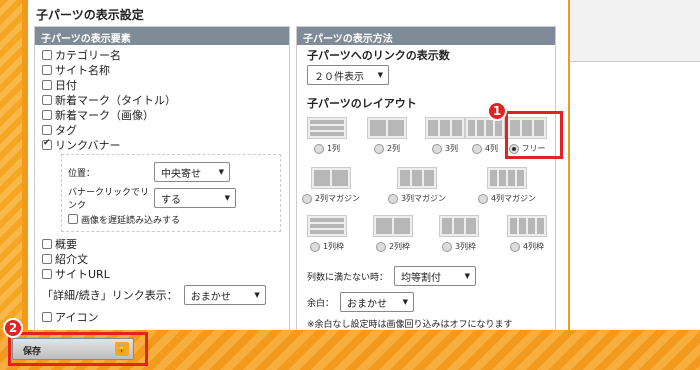 The height and width of the screenshot is (370, 700). Describe the element at coordinates (333, 148) in the screenshot. I see `layout-option-label: 1列` at that location.